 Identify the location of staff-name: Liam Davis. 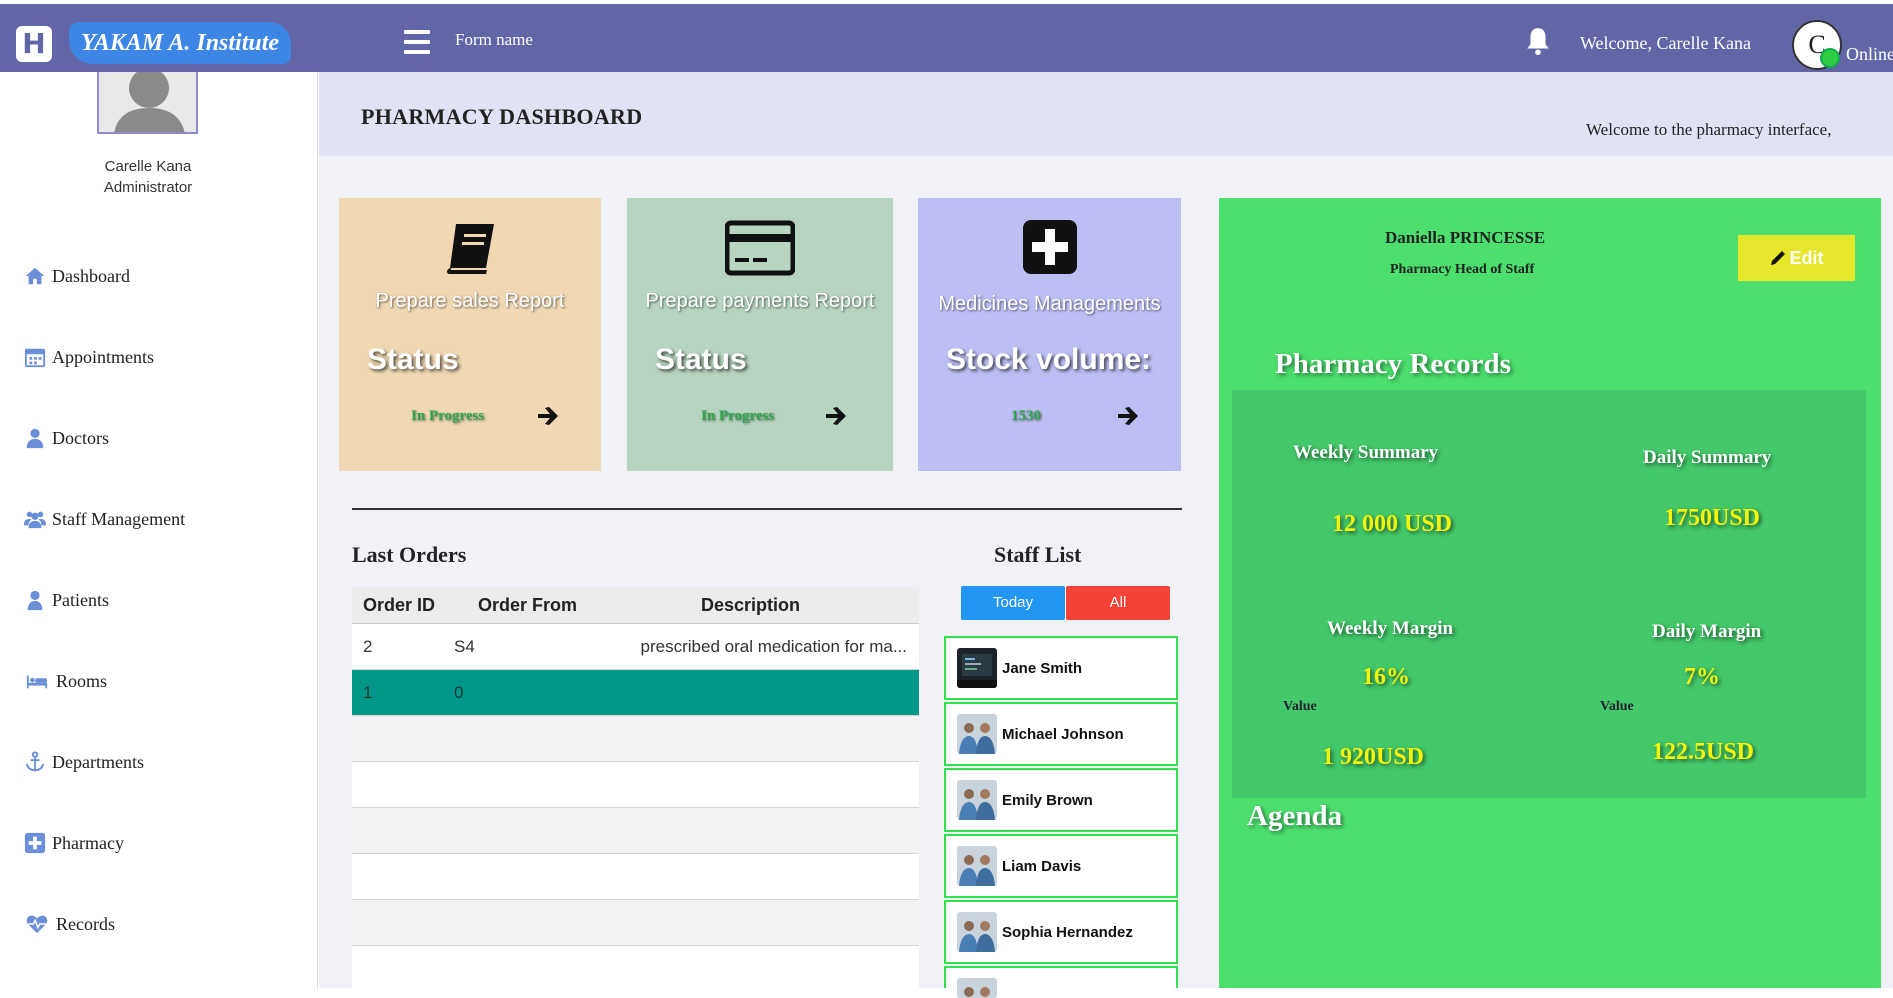
(1042, 866).